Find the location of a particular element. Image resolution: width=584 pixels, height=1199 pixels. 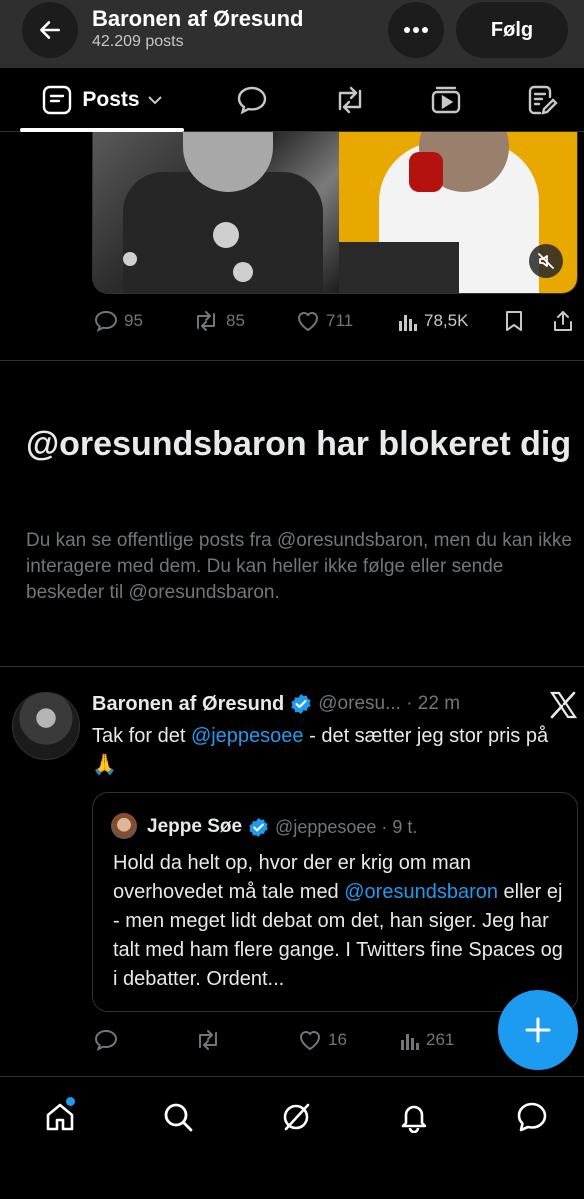

share-icon is located at coordinates (563, 321).